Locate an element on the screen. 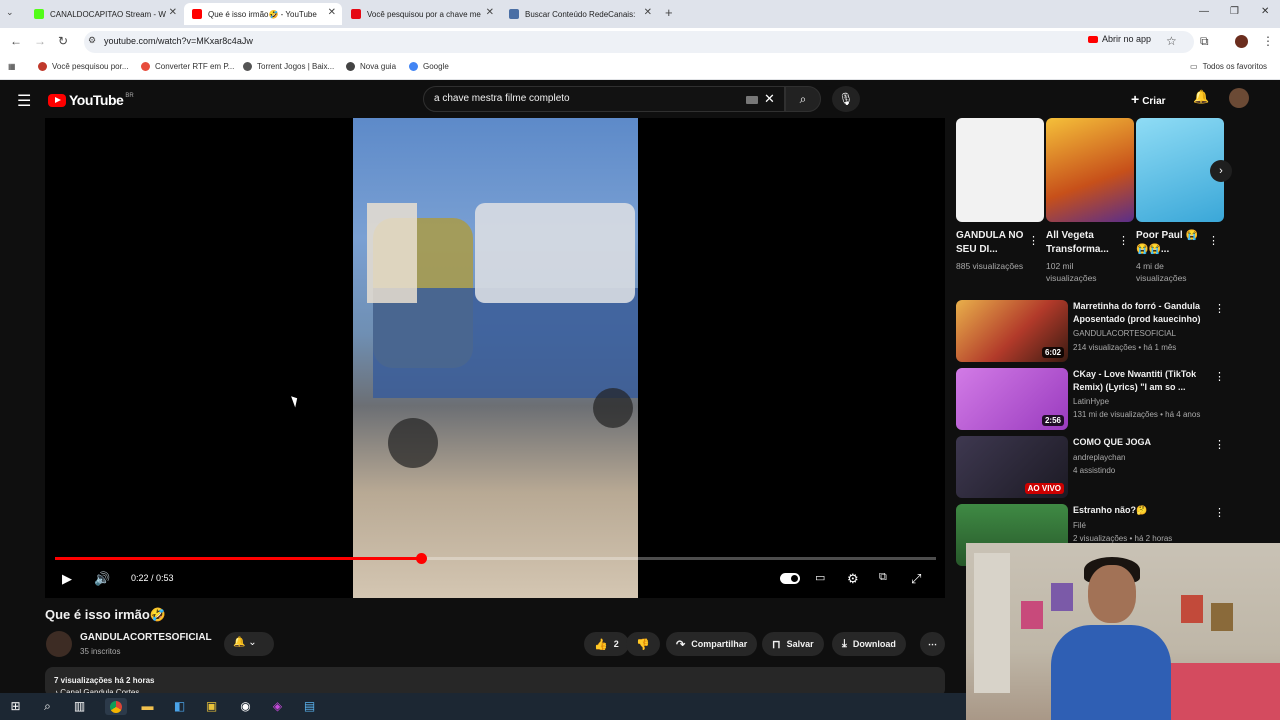 The height and width of the screenshot is (720, 1280). play-icon: ▶ is located at coordinates (67, 579).